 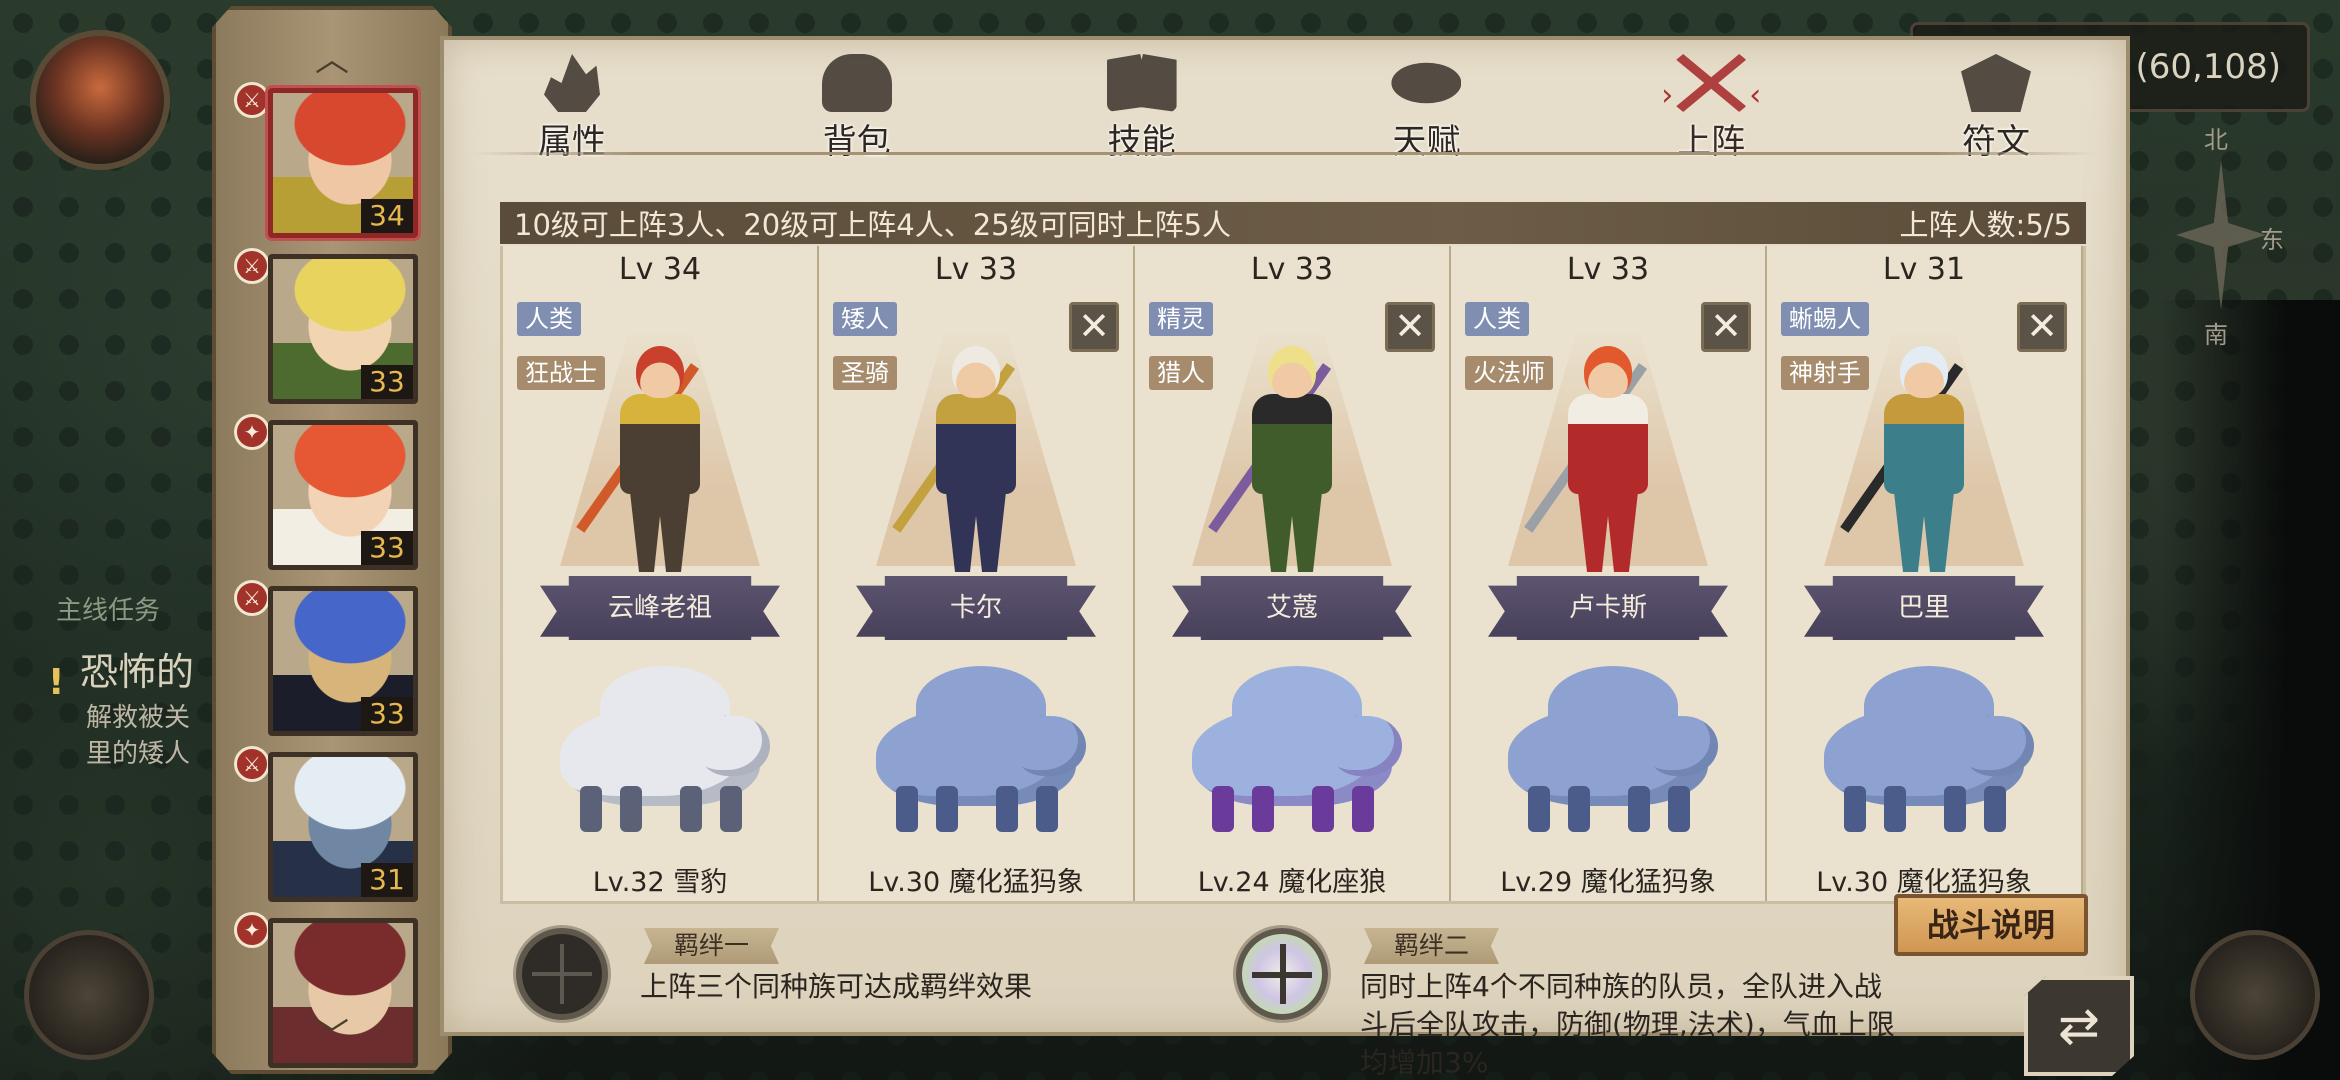 I want to click on hero-name-ribbon: 巴里, so click(x=1924, y=608).